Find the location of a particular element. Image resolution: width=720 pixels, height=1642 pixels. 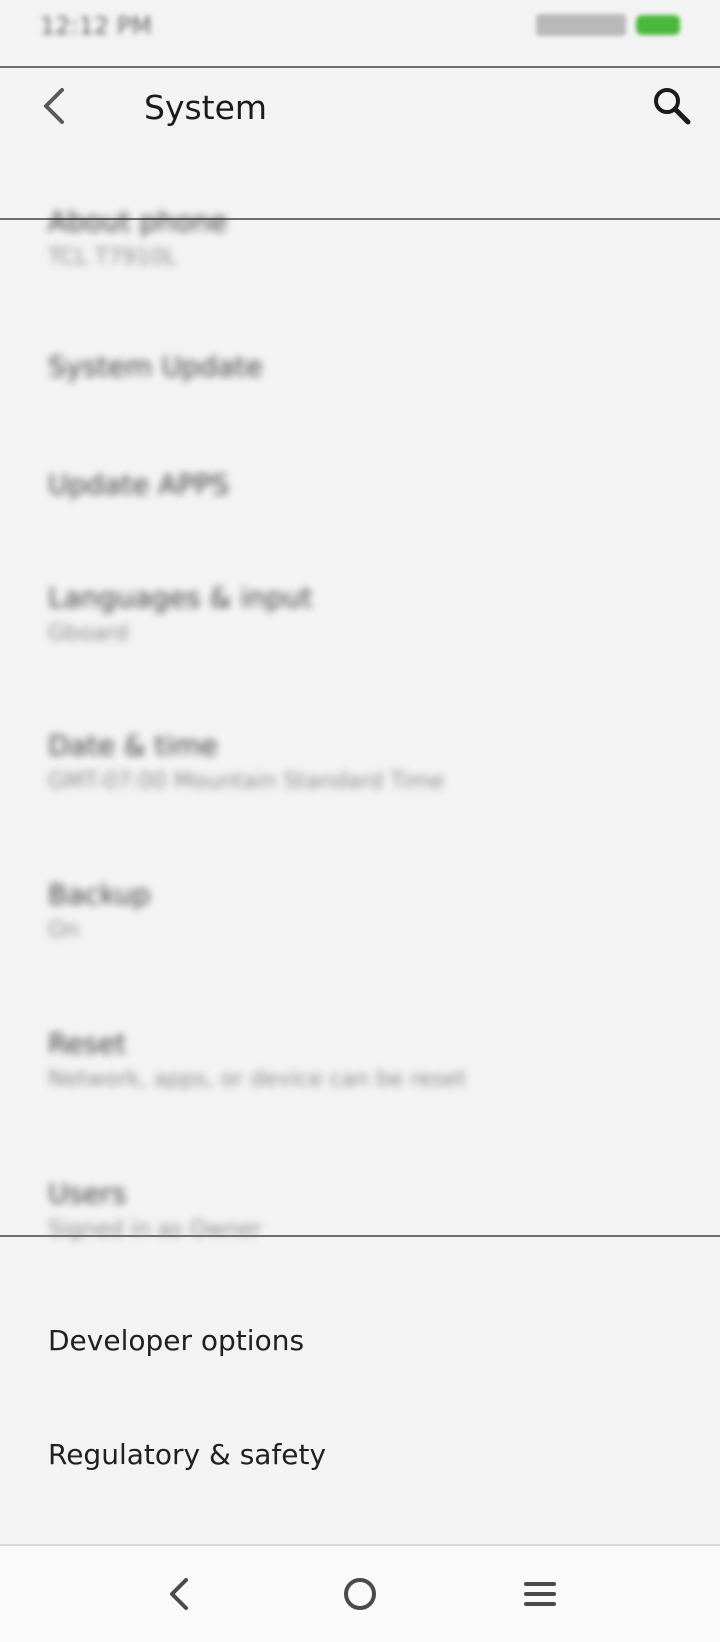

status-bar: 12:12 PM is located at coordinates (360, 33).